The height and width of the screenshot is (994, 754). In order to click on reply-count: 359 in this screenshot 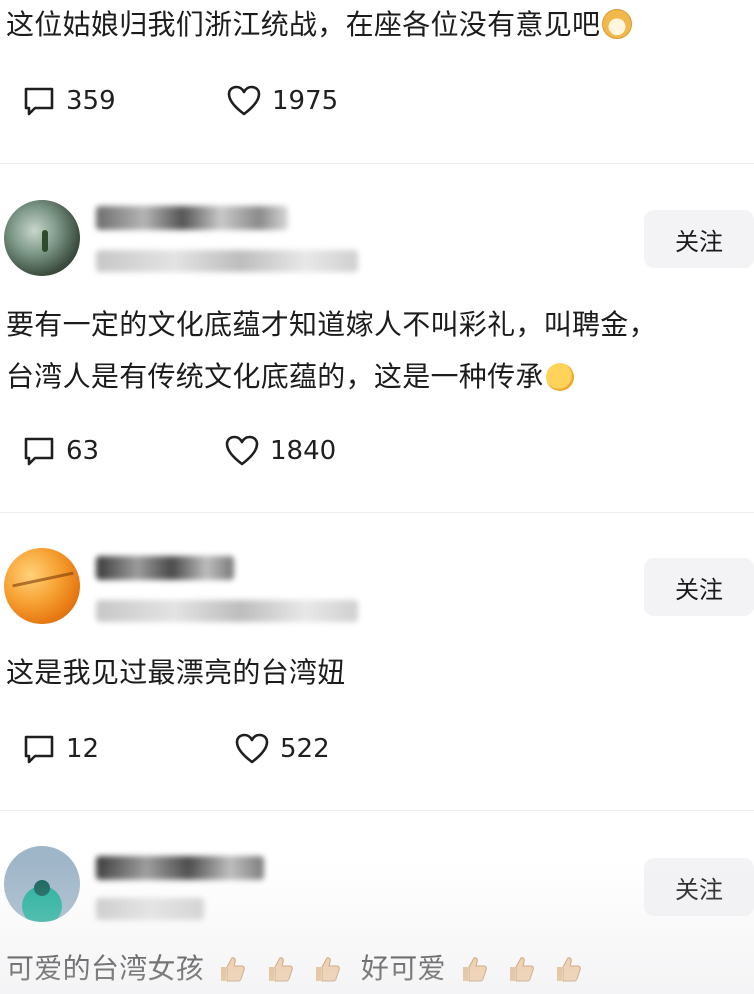, I will do `click(91, 101)`.